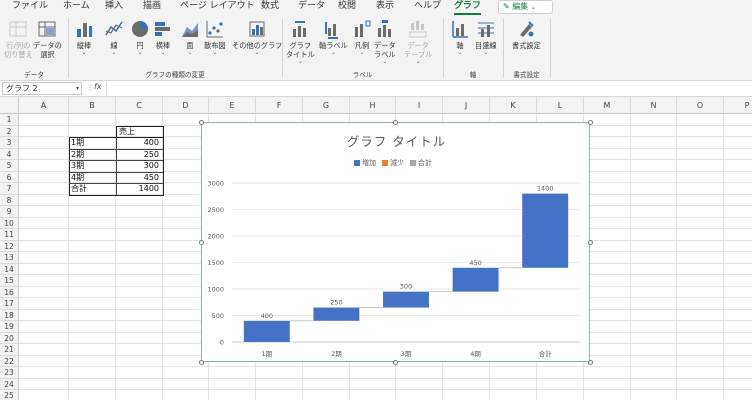  Describe the element at coordinates (44, 105) in the screenshot. I see `column-header-a: A` at that location.